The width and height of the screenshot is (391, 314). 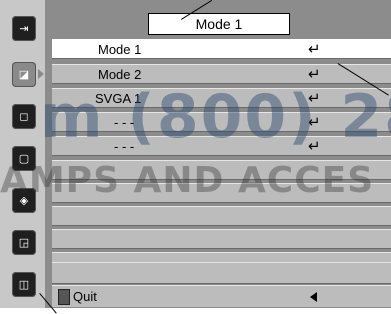 What do you see at coordinates (24, 284) in the screenshot?
I see `image-tab-icon: ◫` at bounding box center [24, 284].